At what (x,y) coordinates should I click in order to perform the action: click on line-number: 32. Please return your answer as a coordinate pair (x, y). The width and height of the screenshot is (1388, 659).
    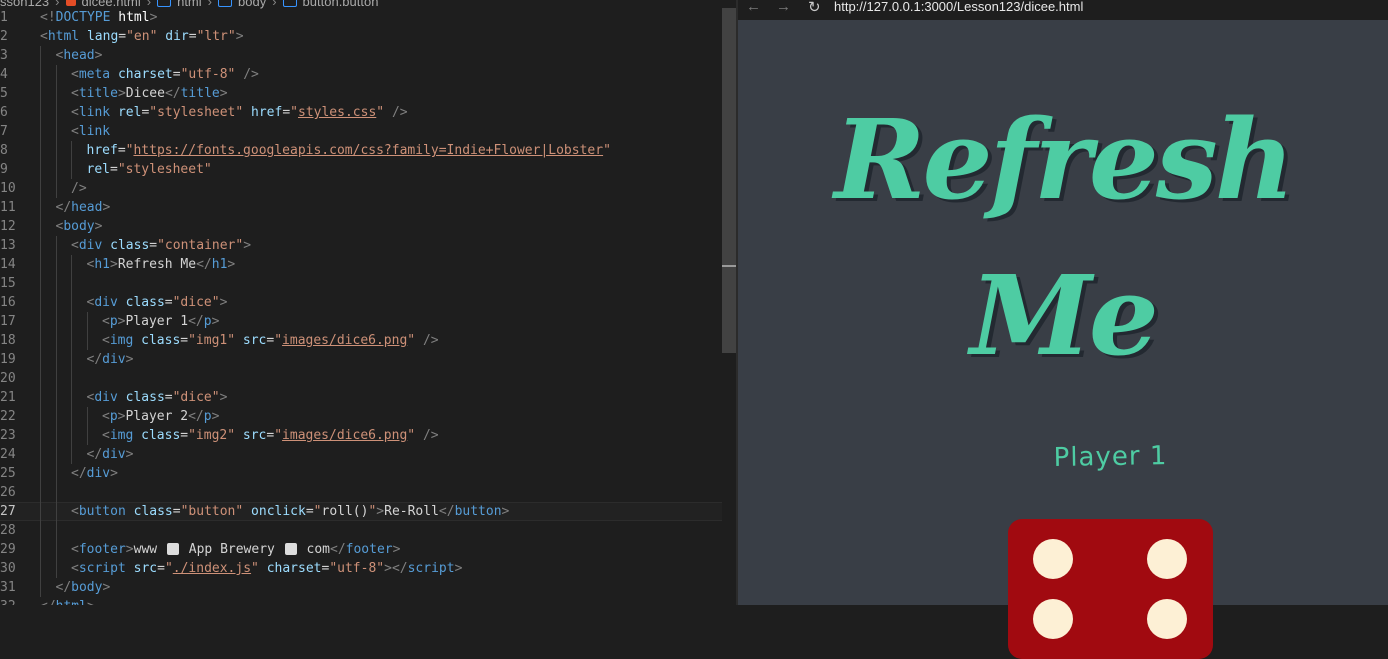
    Looking at the image, I should click on (8, 601).